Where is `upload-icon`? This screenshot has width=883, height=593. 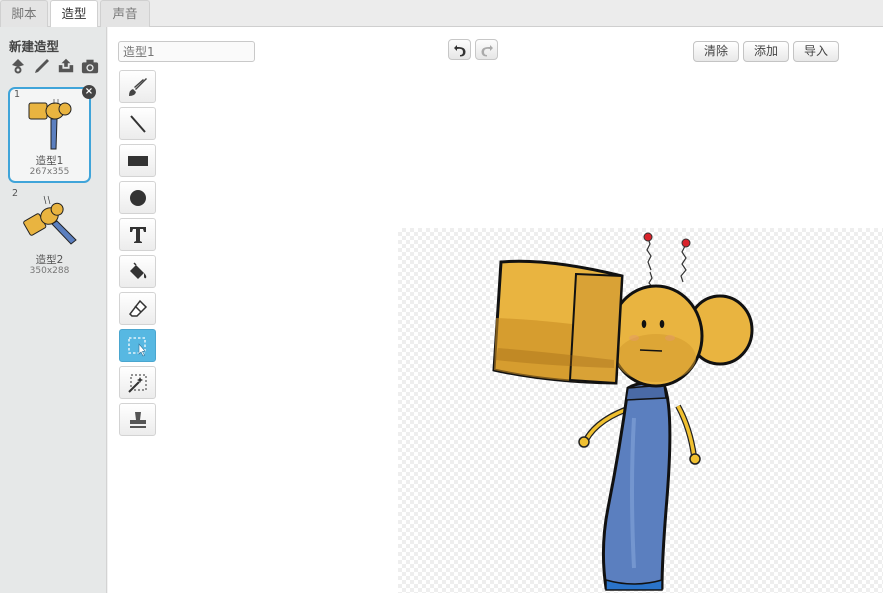
upload-icon is located at coordinates (66, 66).